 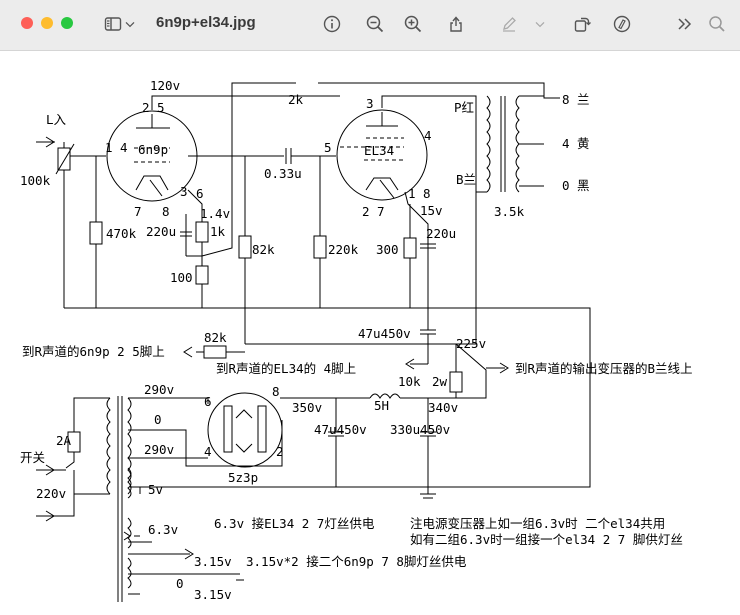 What do you see at coordinates (576, 99) in the screenshot?
I see `label-tap8: 8 兰` at bounding box center [576, 99].